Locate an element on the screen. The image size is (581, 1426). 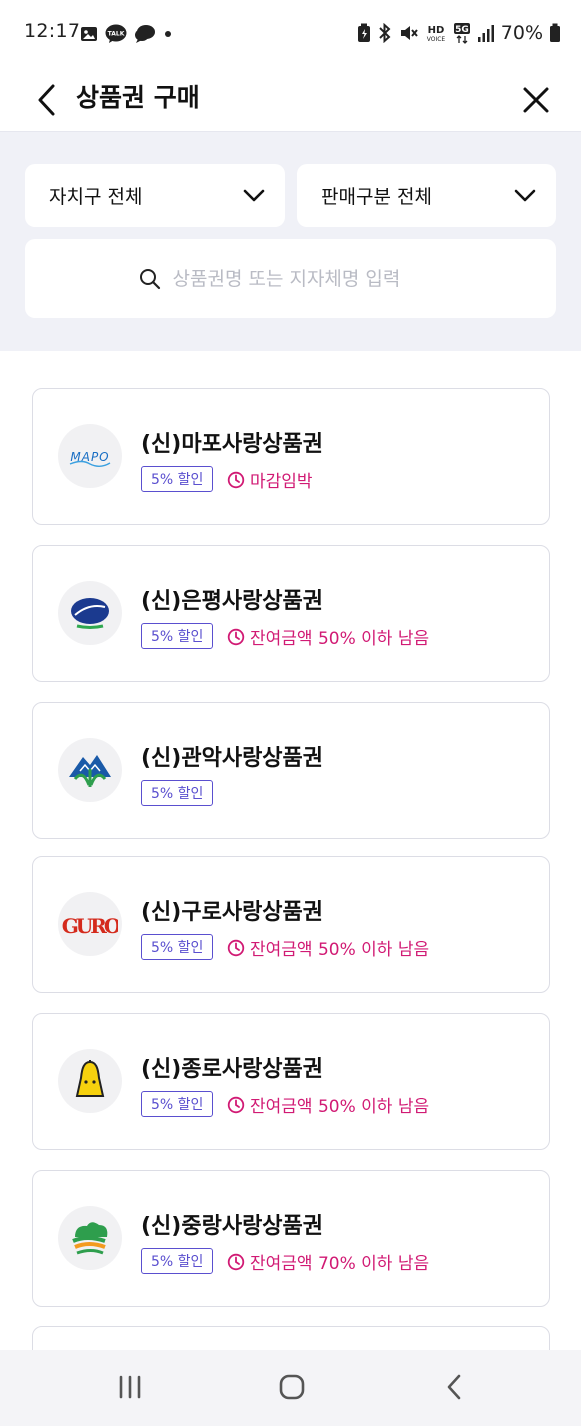
sale-type-dropdown: 판매구분 전체 is located at coordinates (426, 195).